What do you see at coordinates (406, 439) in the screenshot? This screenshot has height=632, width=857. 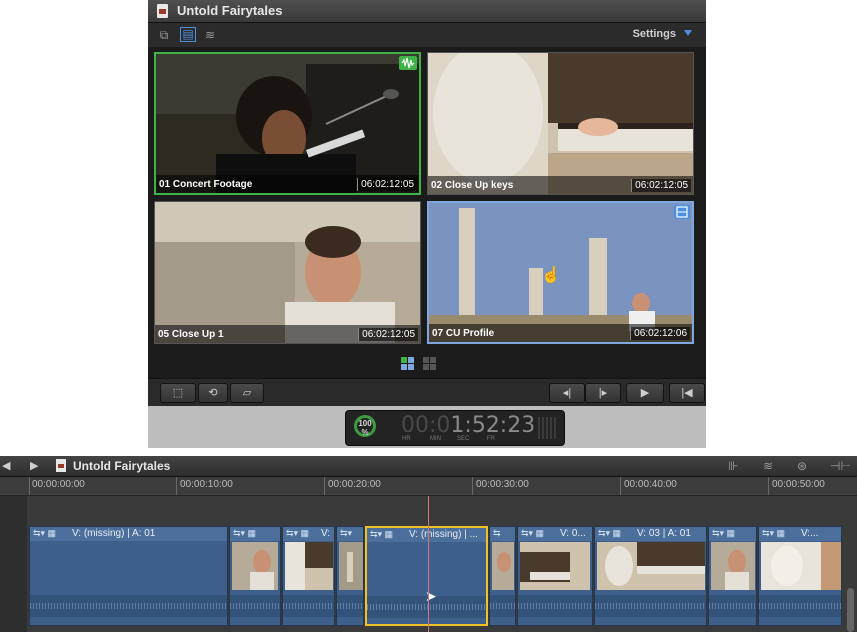 I see `timecode-unit-hr: HR` at bounding box center [406, 439].